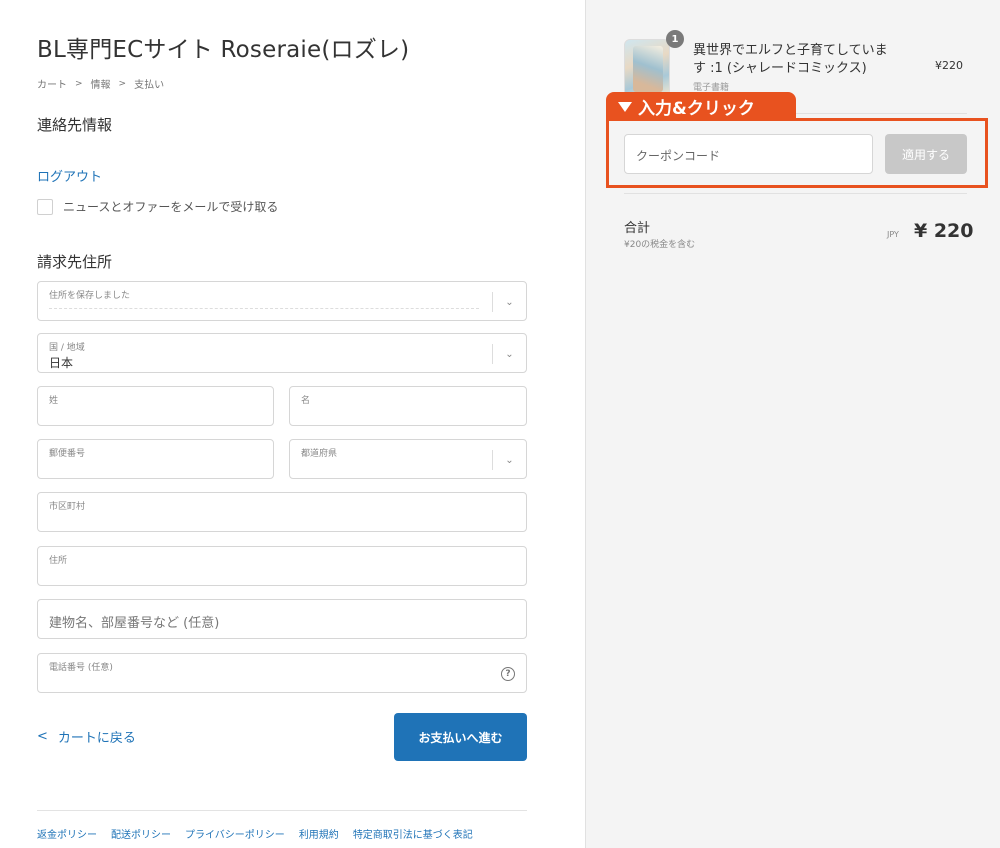  Describe the element at coordinates (90, 296) in the screenshot. I see `saved-address-label: 住所を保存しました` at that location.